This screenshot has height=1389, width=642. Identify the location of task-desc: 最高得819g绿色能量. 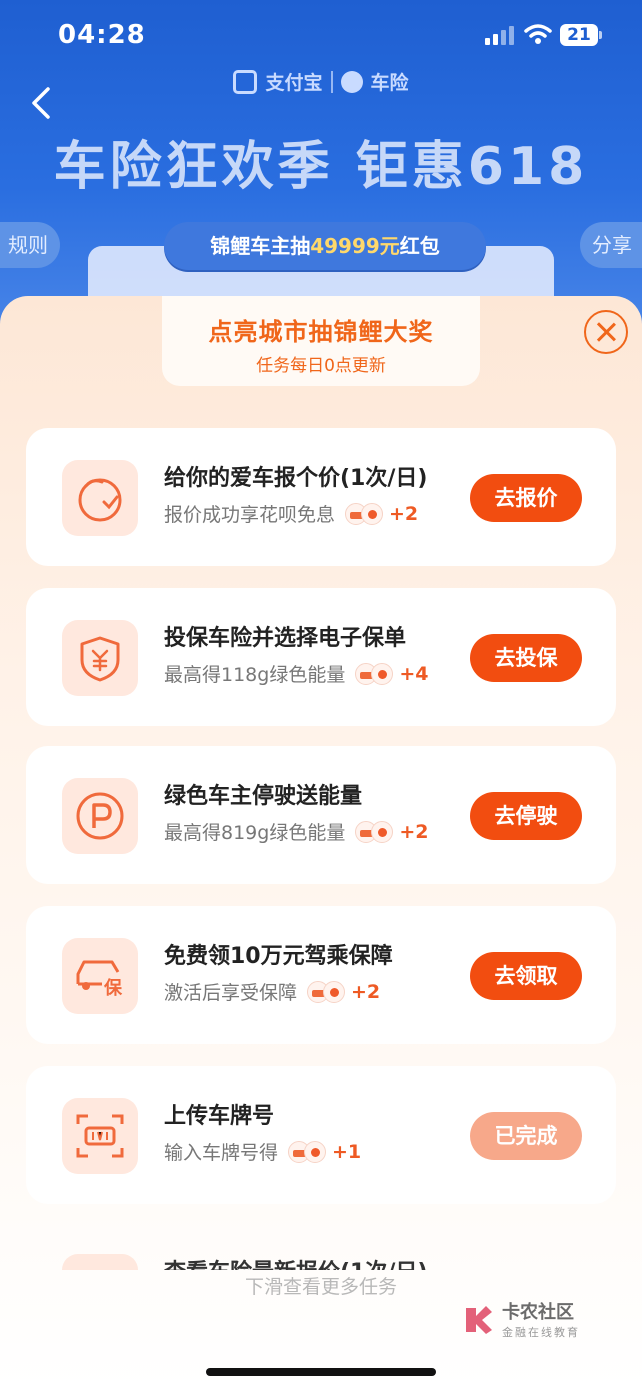
(255, 833).